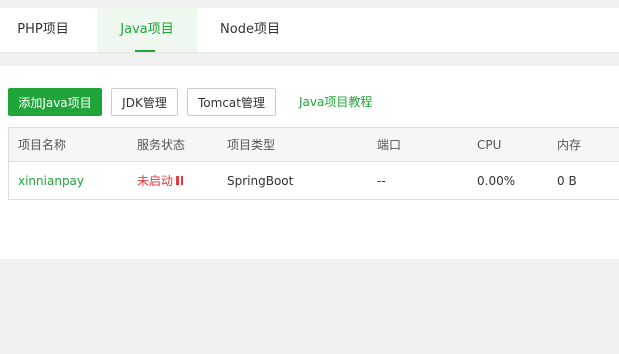 This screenshot has width=619, height=354. Describe the element at coordinates (231, 102) in the screenshot. I see `tomcat-management-button: Tomcat管理` at that location.